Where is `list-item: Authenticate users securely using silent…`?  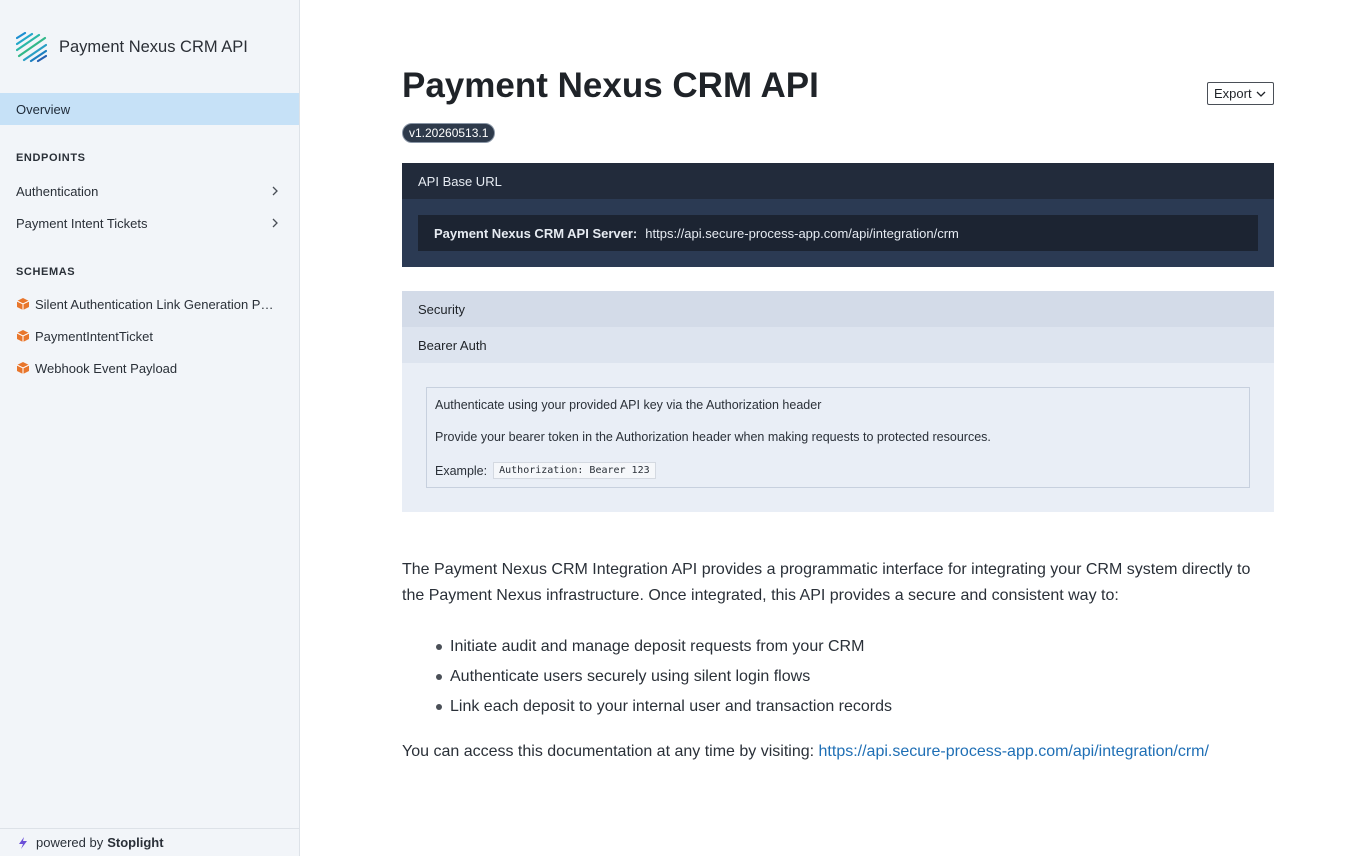 list-item: Authenticate users securely using silent… is located at coordinates (664, 677).